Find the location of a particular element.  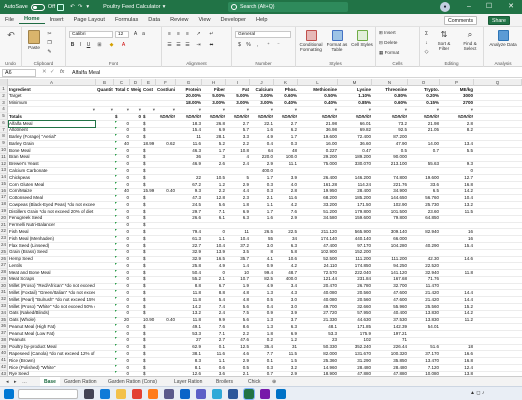

nutrient-value: 565.900 is located at coordinates (355, 232).